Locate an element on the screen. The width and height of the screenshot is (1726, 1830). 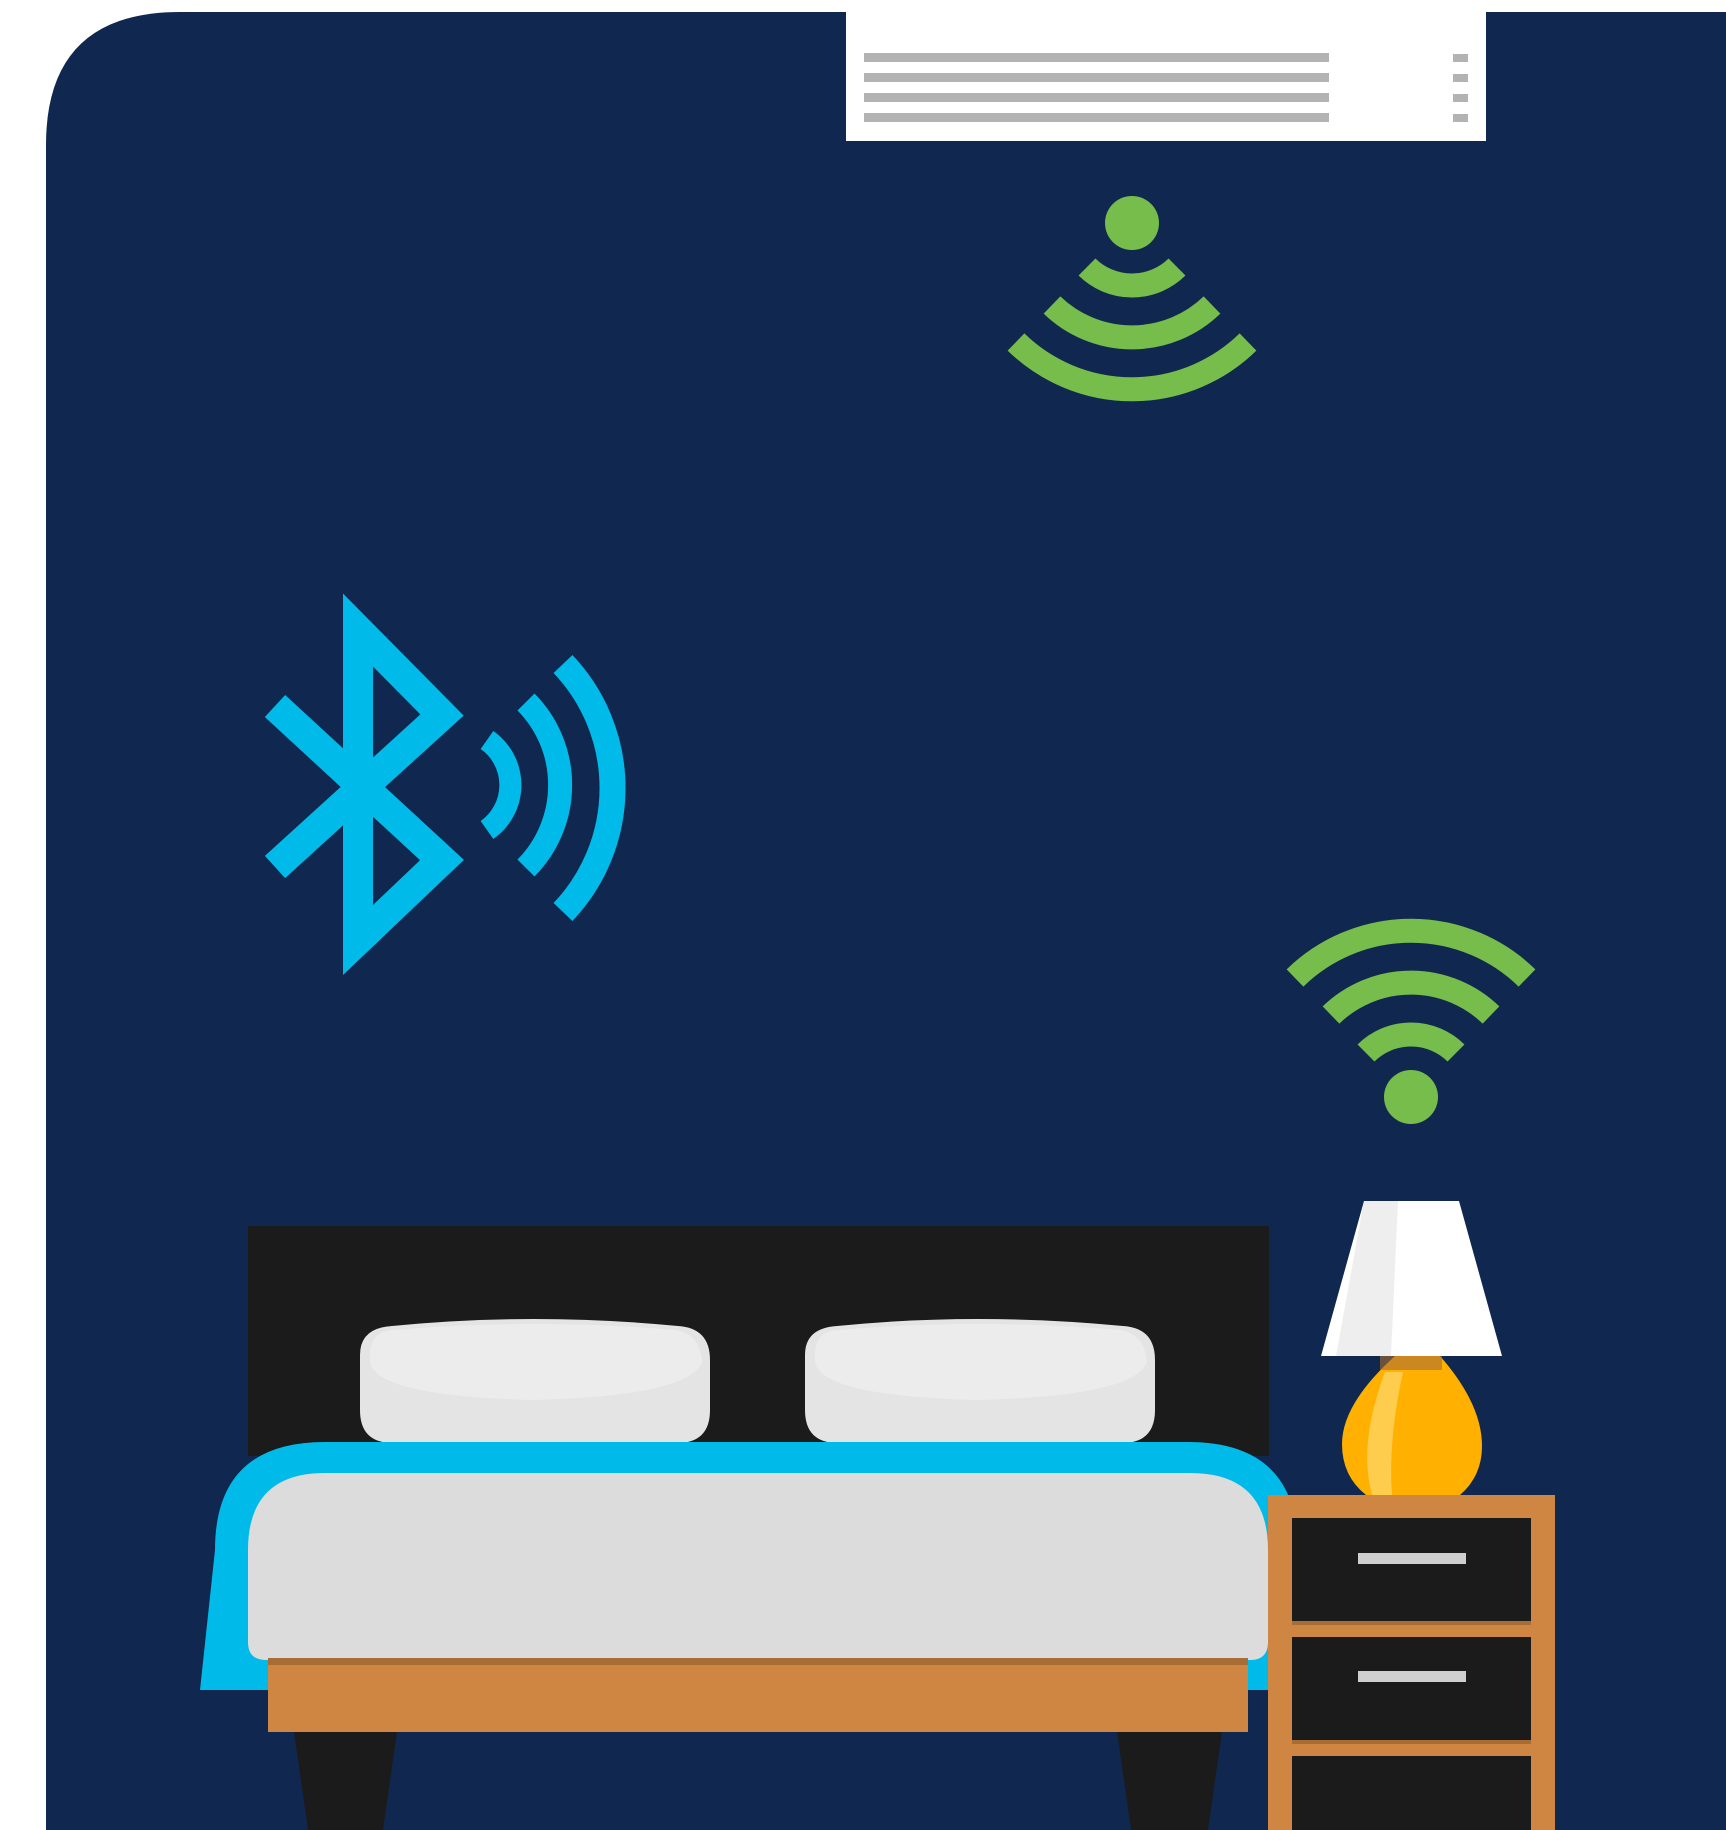
bed-frame-edge is located at coordinates (758, 1661).